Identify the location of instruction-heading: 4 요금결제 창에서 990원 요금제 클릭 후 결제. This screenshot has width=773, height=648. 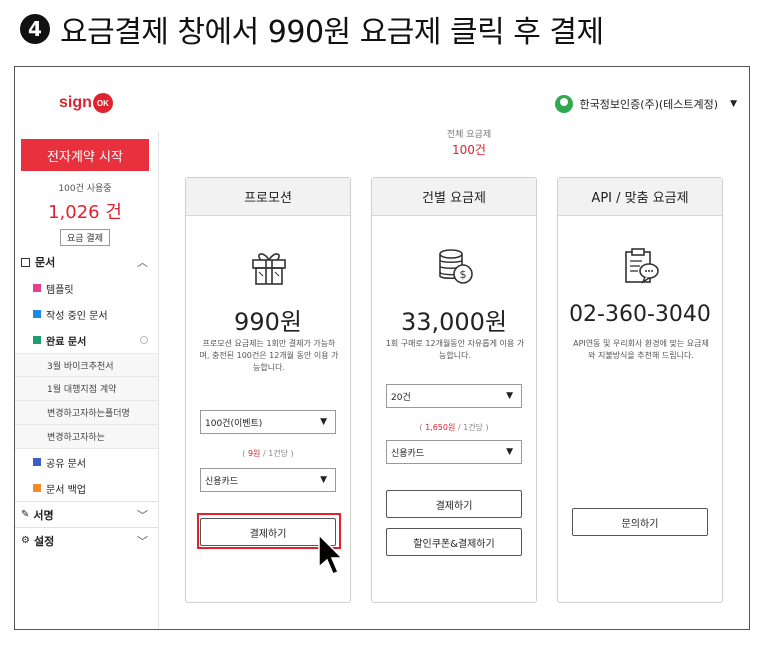
(312, 29).